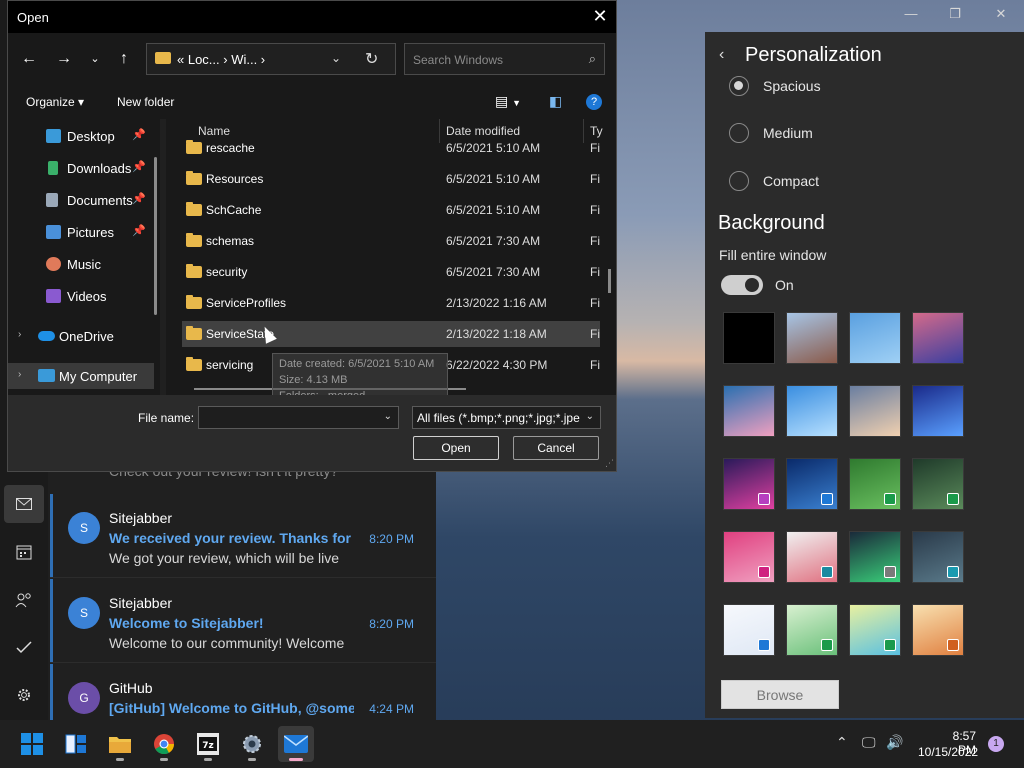 This screenshot has width=1024, height=768. What do you see at coordinates (391, 179) in the screenshot?
I see `file-row: Resources 6/5/2021 5:10 AM Fi` at bounding box center [391, 179].